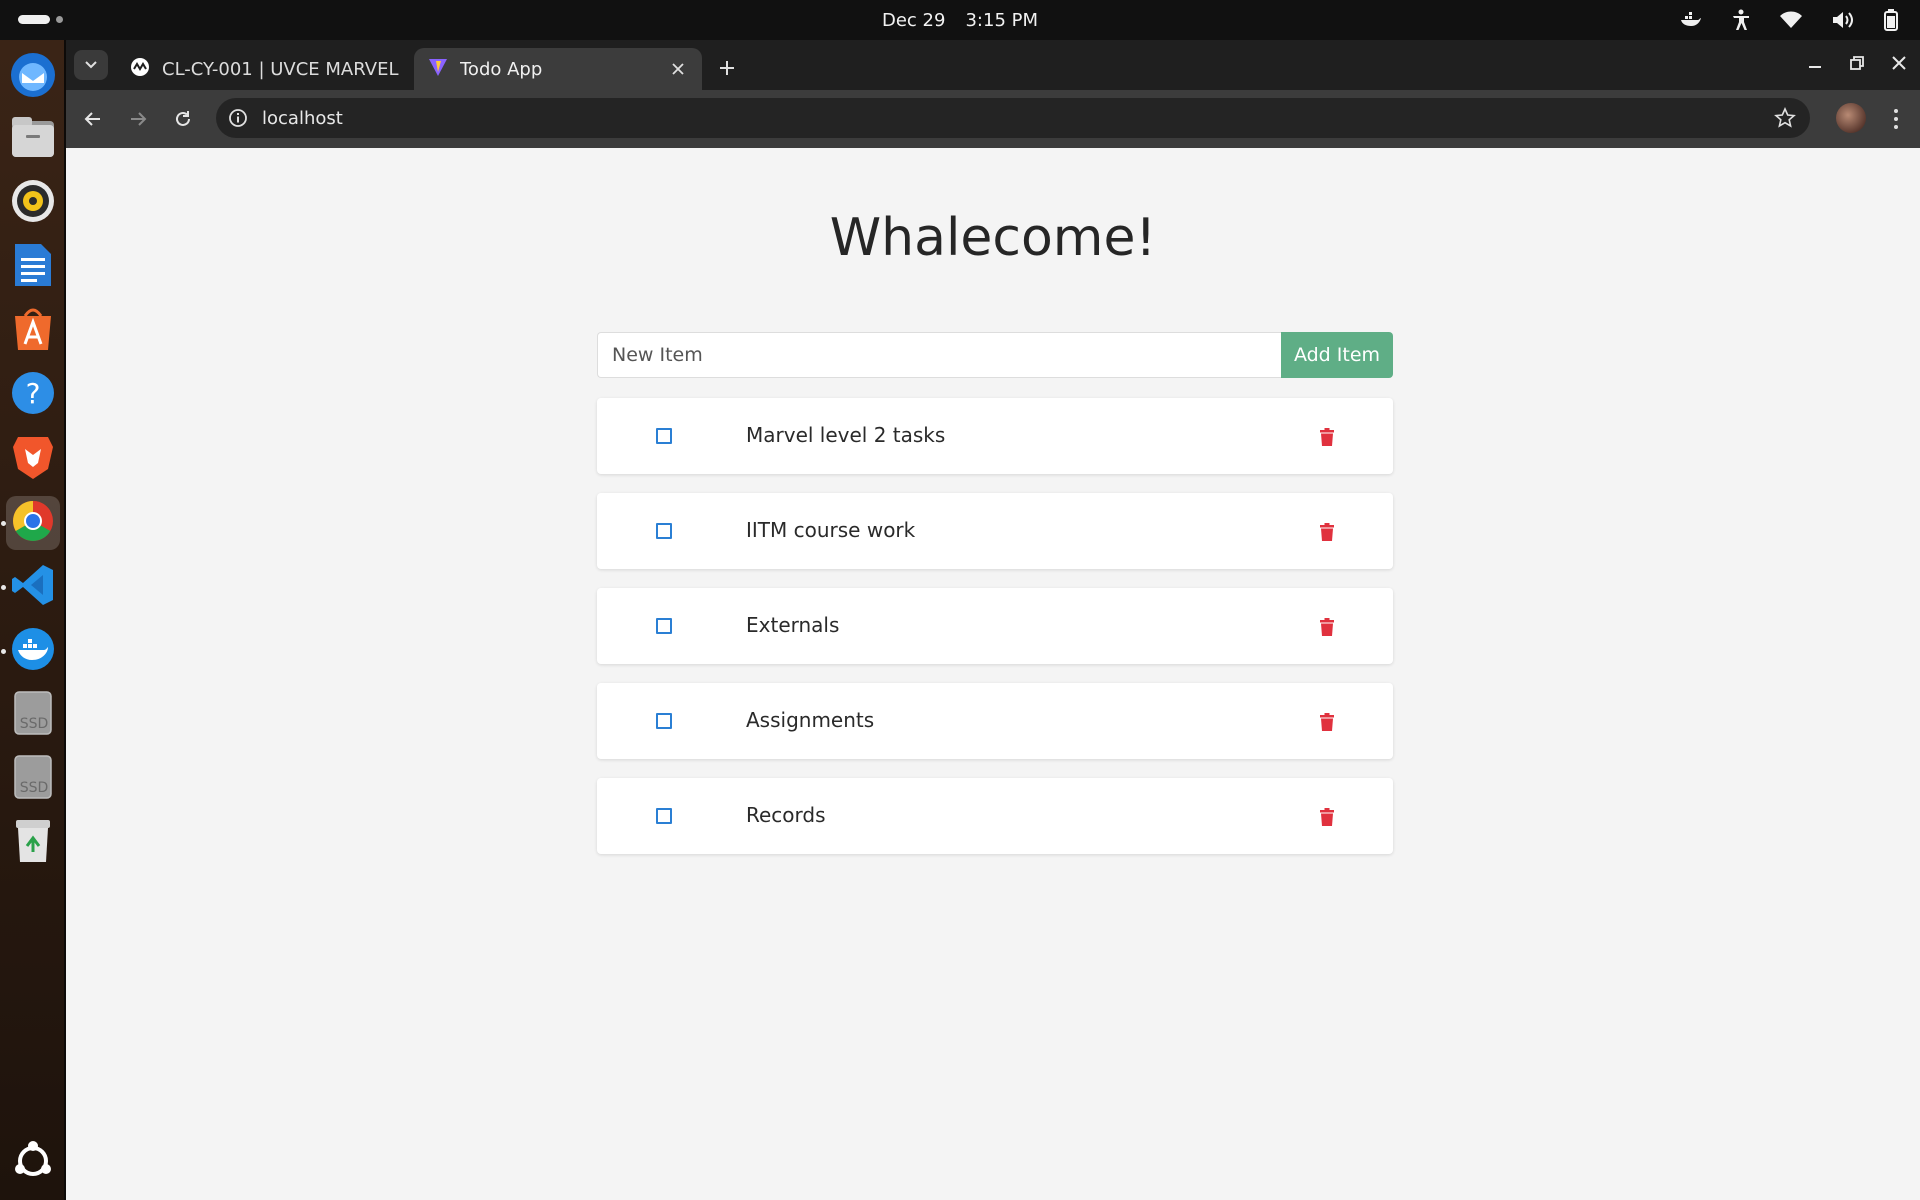 Image resolution: width=1920 pixels, height=1200 pixels. What do you see at coordinates (995, 531) in the screenshot?
I see `todo-item: IITM course work` at bounding box center [995, 531].